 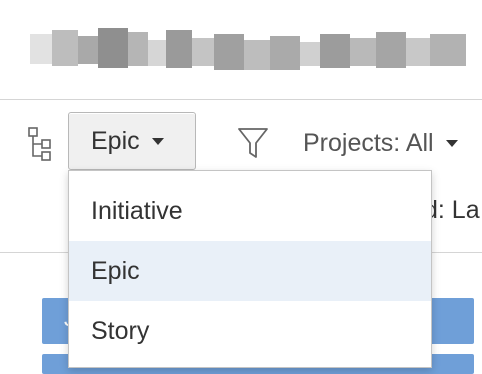 I want to click on issue-type-selected-label: Epic, so click(x=115, y=140).